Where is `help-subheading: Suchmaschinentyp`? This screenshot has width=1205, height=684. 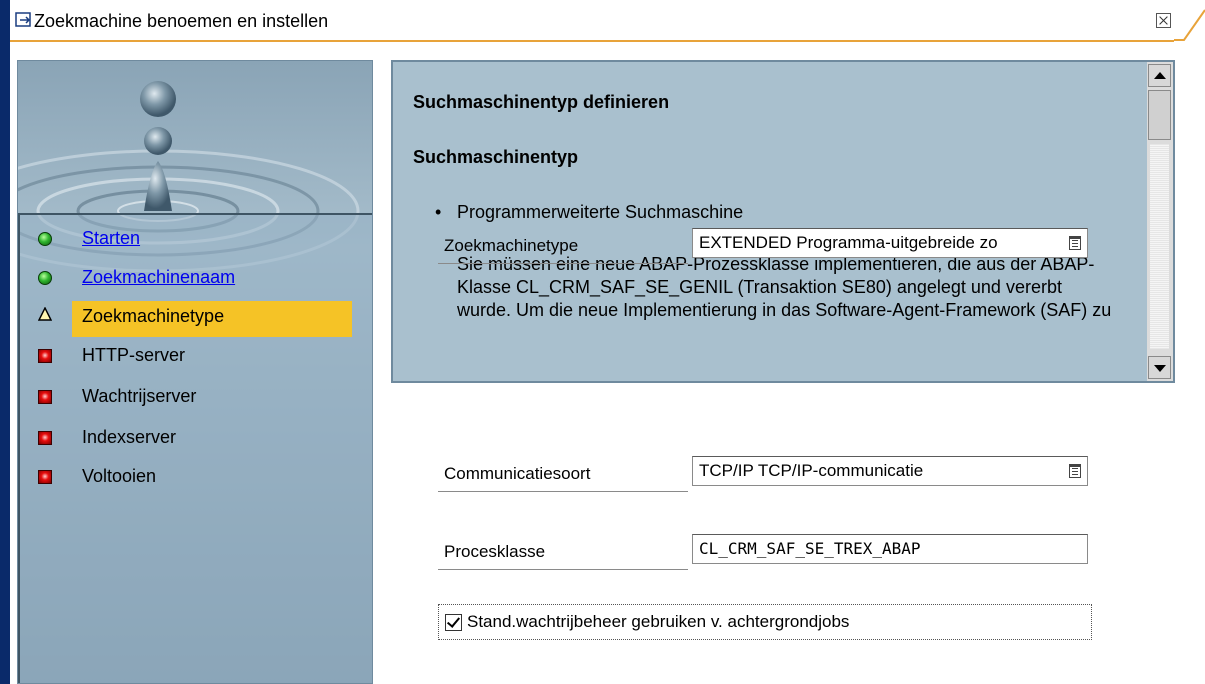
help-subheading: Suchmaschinentyp is located at coordinates (496, 157).